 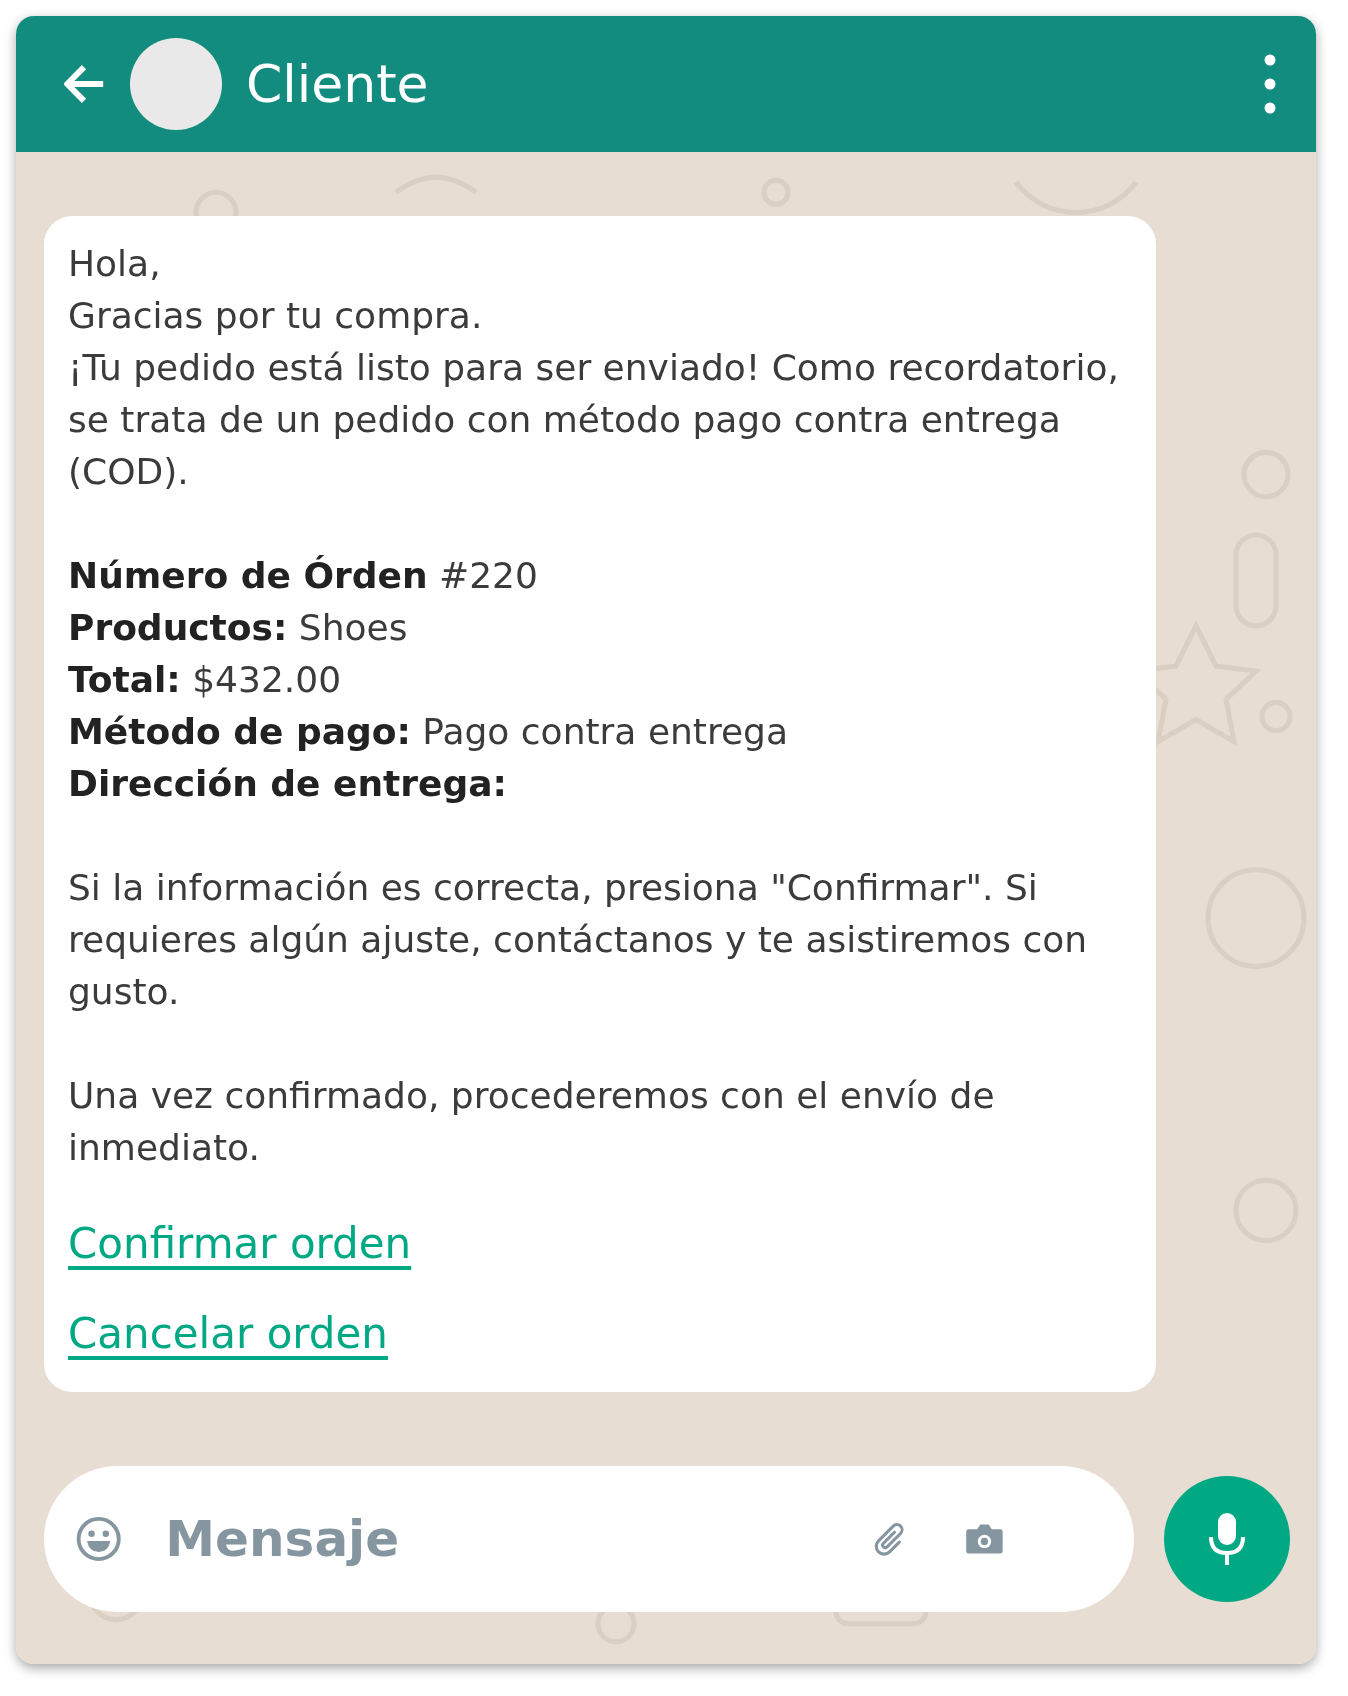 I want to click on menu-icon, so click(x=1270, y=84).